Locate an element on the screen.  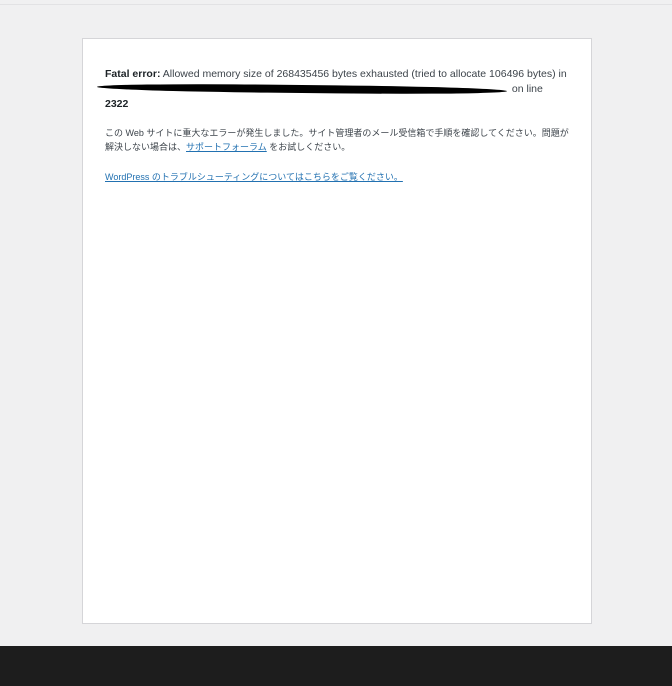
fatal-error-label: Fatal error: is located at coordinates (132, 74).